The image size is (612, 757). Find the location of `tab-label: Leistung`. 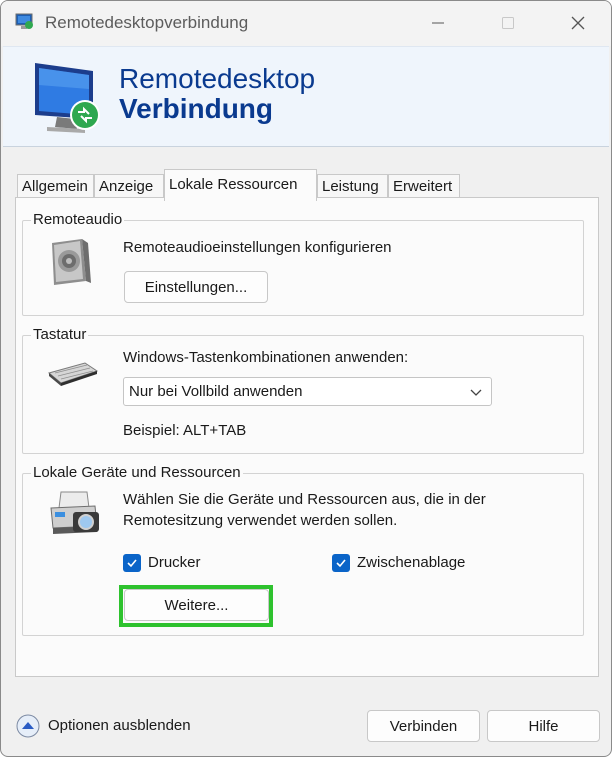

tab-label: Leistung is located at coordinates (350, 186).